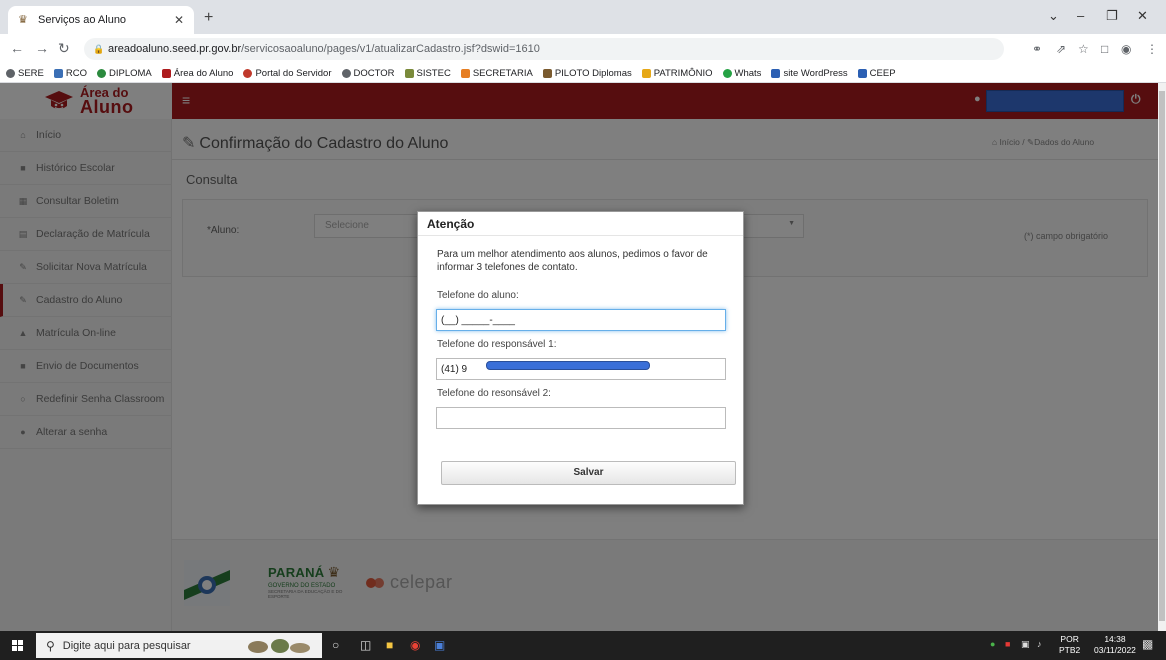 This screenshot has height=660, width=1166. Describe the element at coordinates (1037, 49) in the screenshot. I see `key-icon: ⚭` at that location.